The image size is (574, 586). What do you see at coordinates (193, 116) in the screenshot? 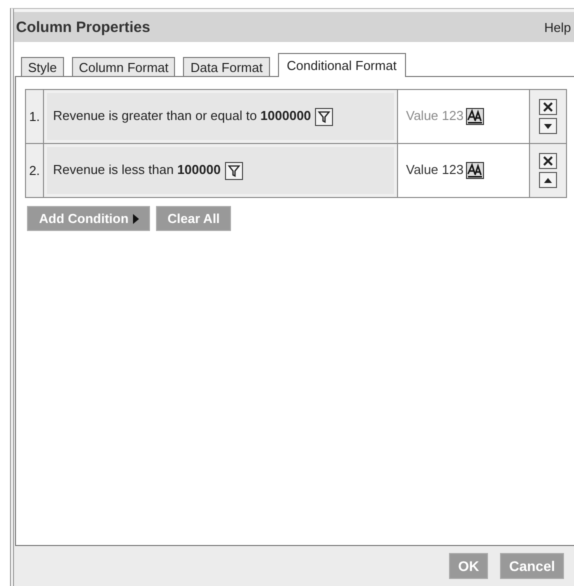
I see `condition-text: Revenue is greater than or equal to 1000000` at bounding box center [193, 116].